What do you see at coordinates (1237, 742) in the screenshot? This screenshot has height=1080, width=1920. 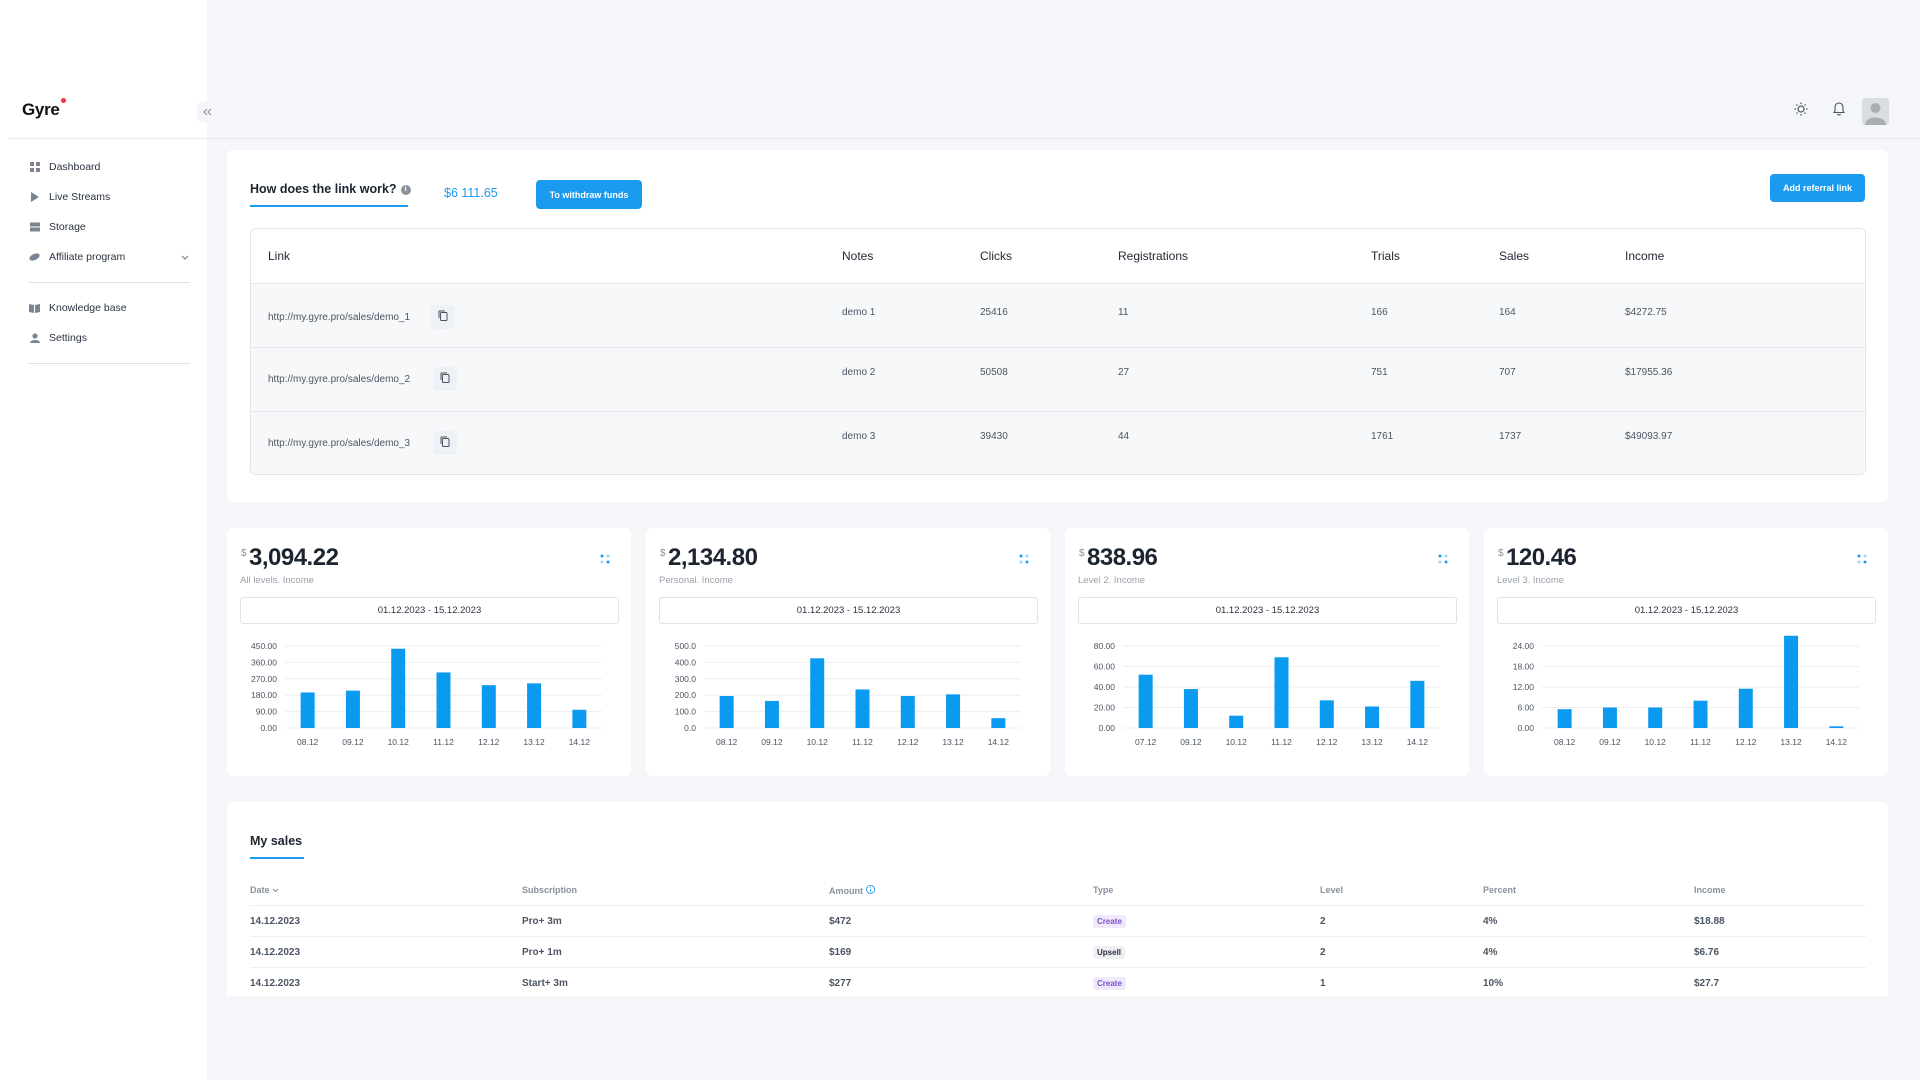 I see `x-tick-label: 10.12` at bounding box center [1237, 742].